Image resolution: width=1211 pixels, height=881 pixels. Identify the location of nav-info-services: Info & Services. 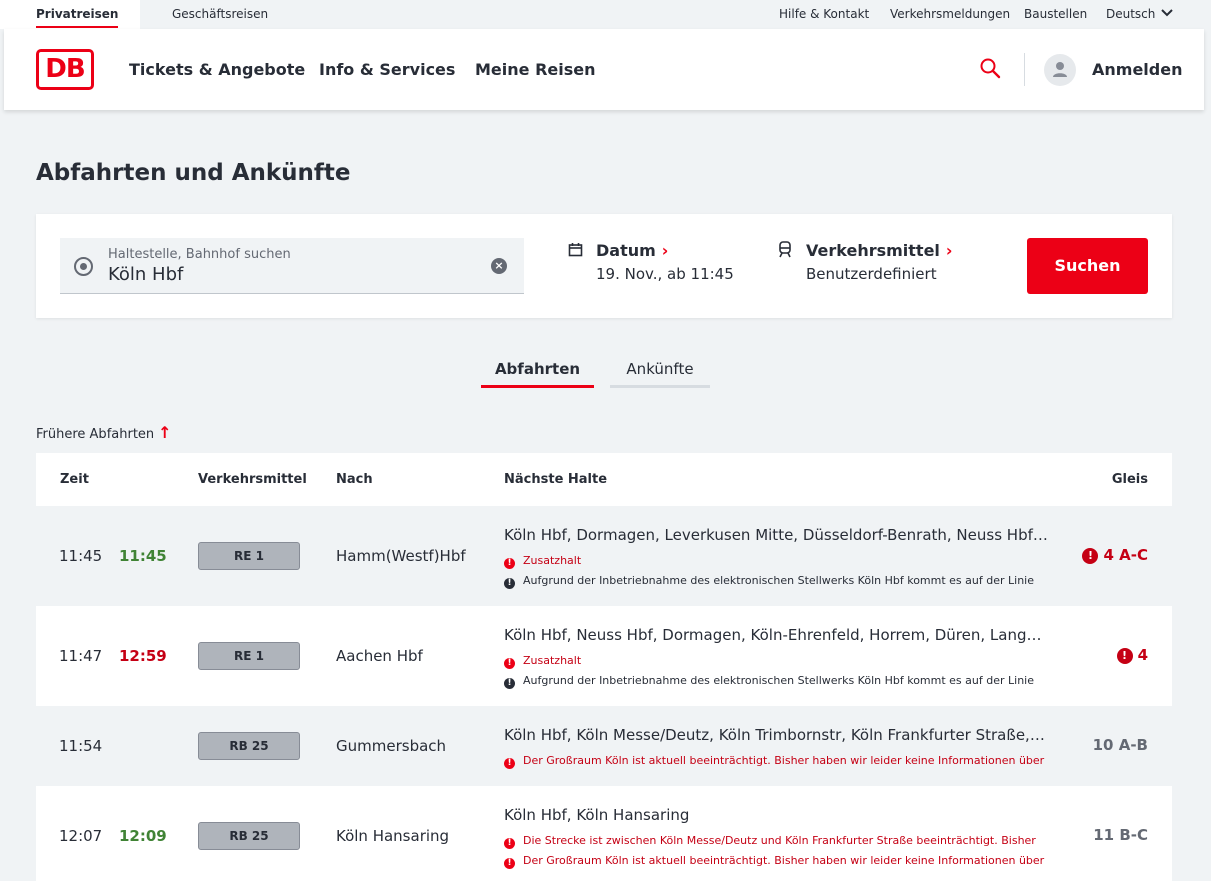
(387, 69).